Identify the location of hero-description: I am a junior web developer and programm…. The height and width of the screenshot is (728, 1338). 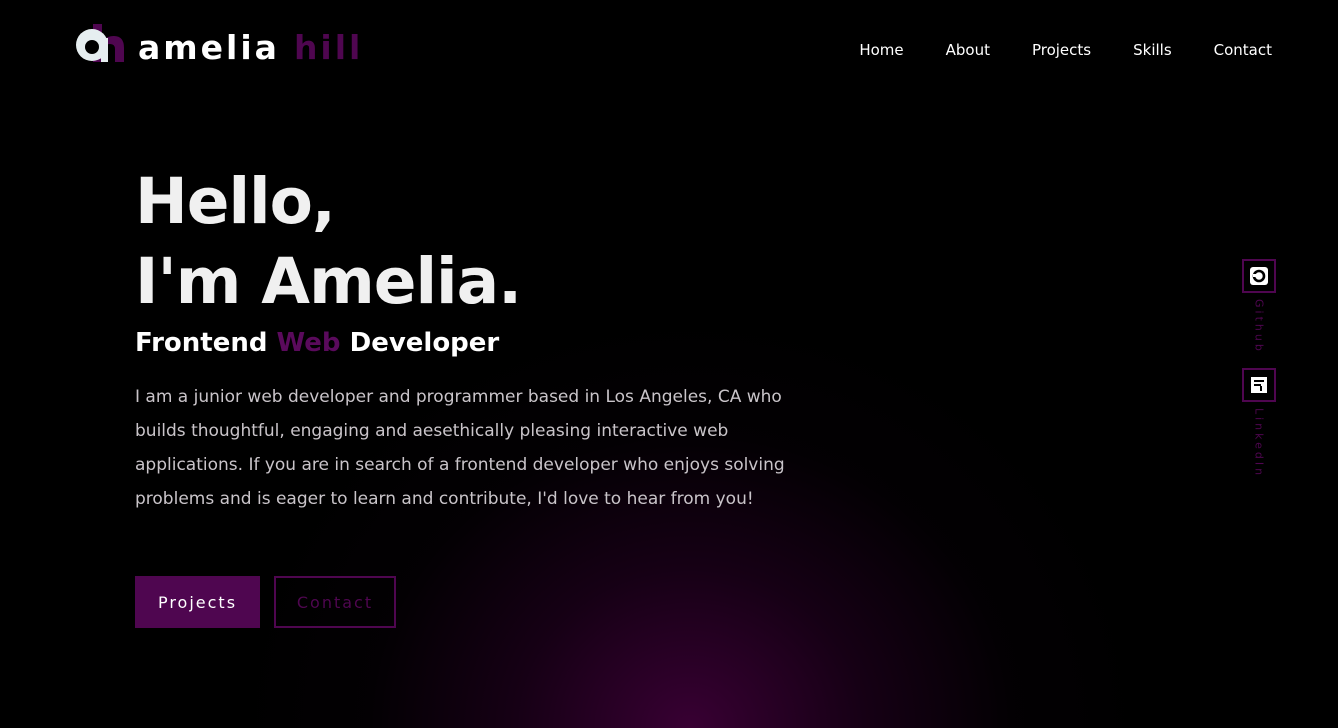
(460, 448).